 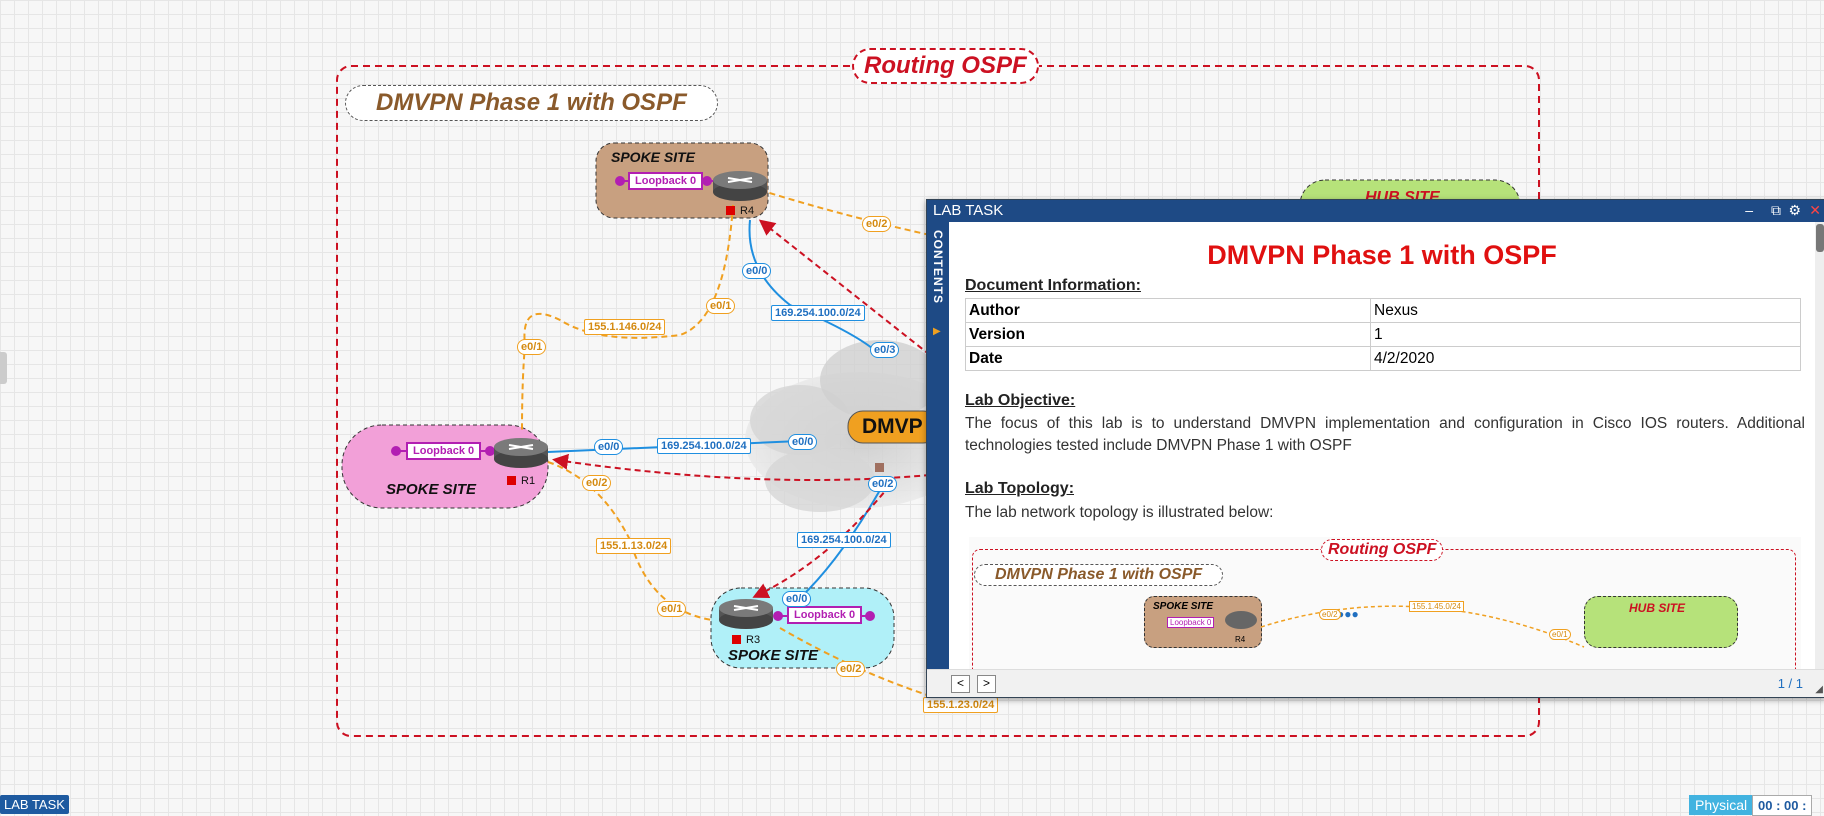 I want to click on link-r4-hub-blue, so click(x=814, y=287).